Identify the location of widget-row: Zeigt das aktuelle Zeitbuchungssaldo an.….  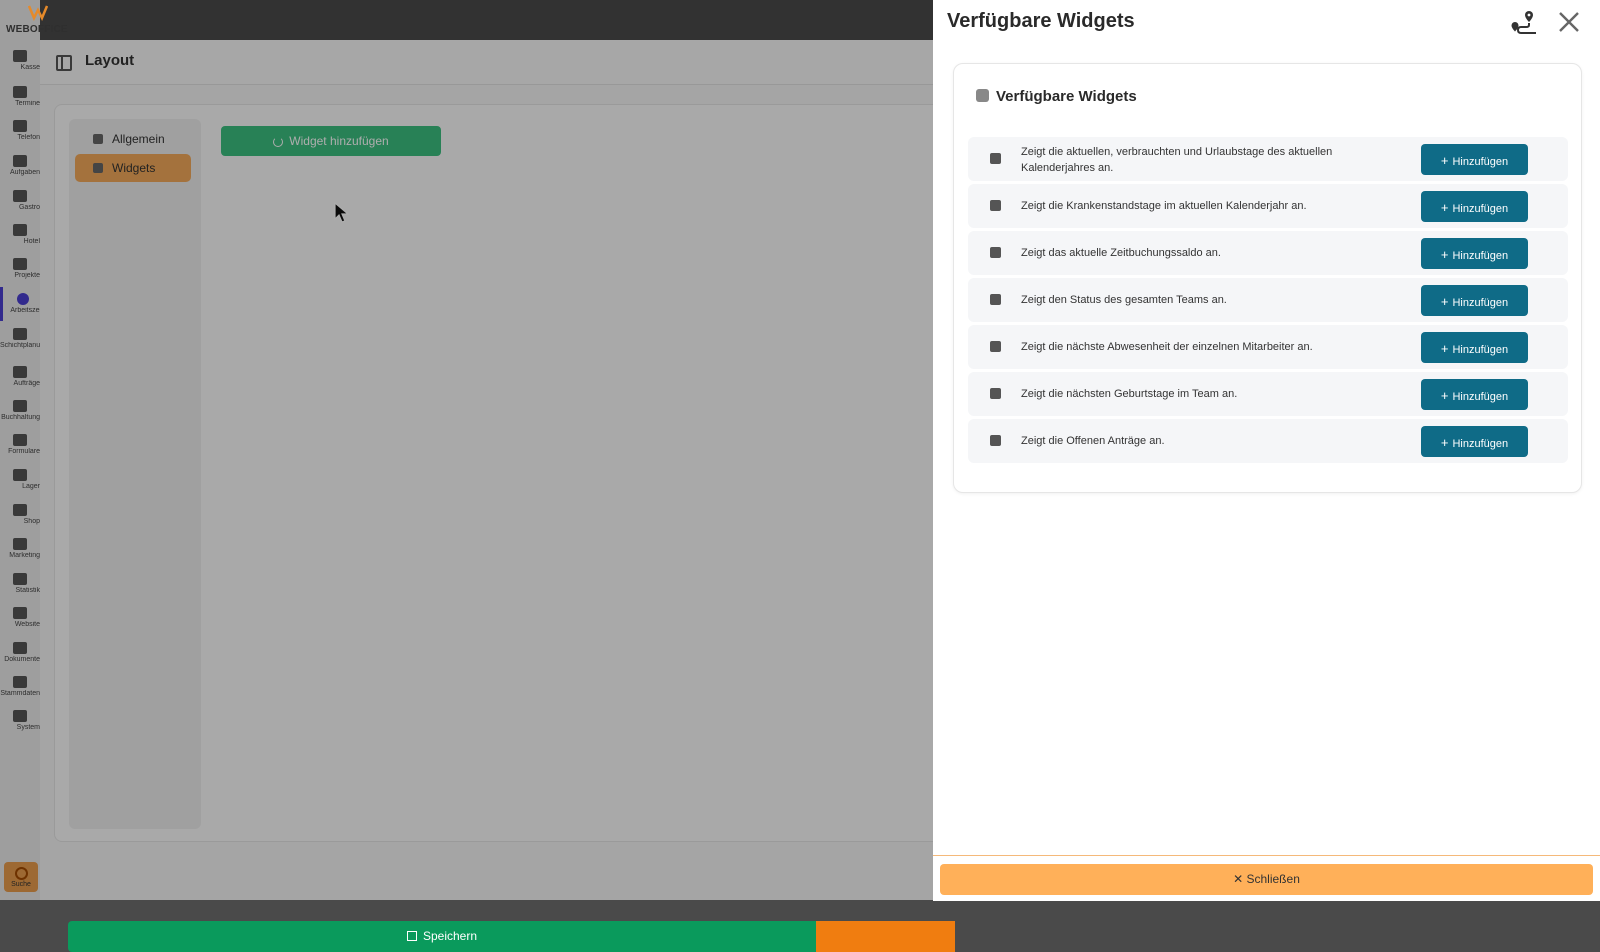
(1268, 253).